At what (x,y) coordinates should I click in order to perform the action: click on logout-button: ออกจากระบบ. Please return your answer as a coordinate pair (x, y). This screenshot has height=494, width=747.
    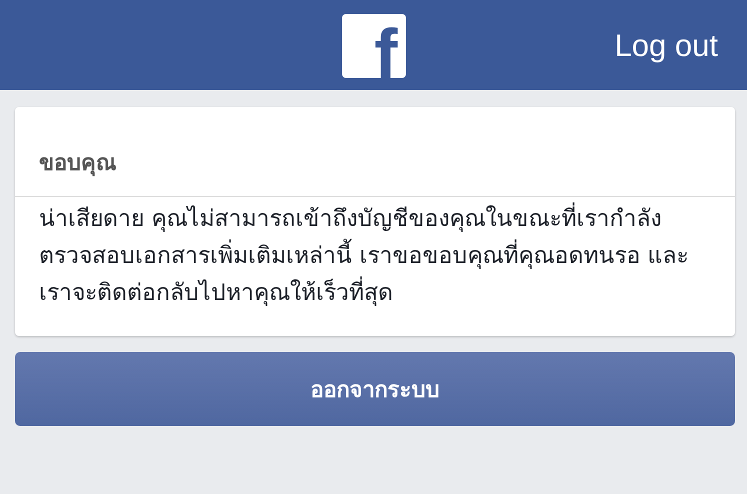
    Looking at the image, I should click on (375, 389).